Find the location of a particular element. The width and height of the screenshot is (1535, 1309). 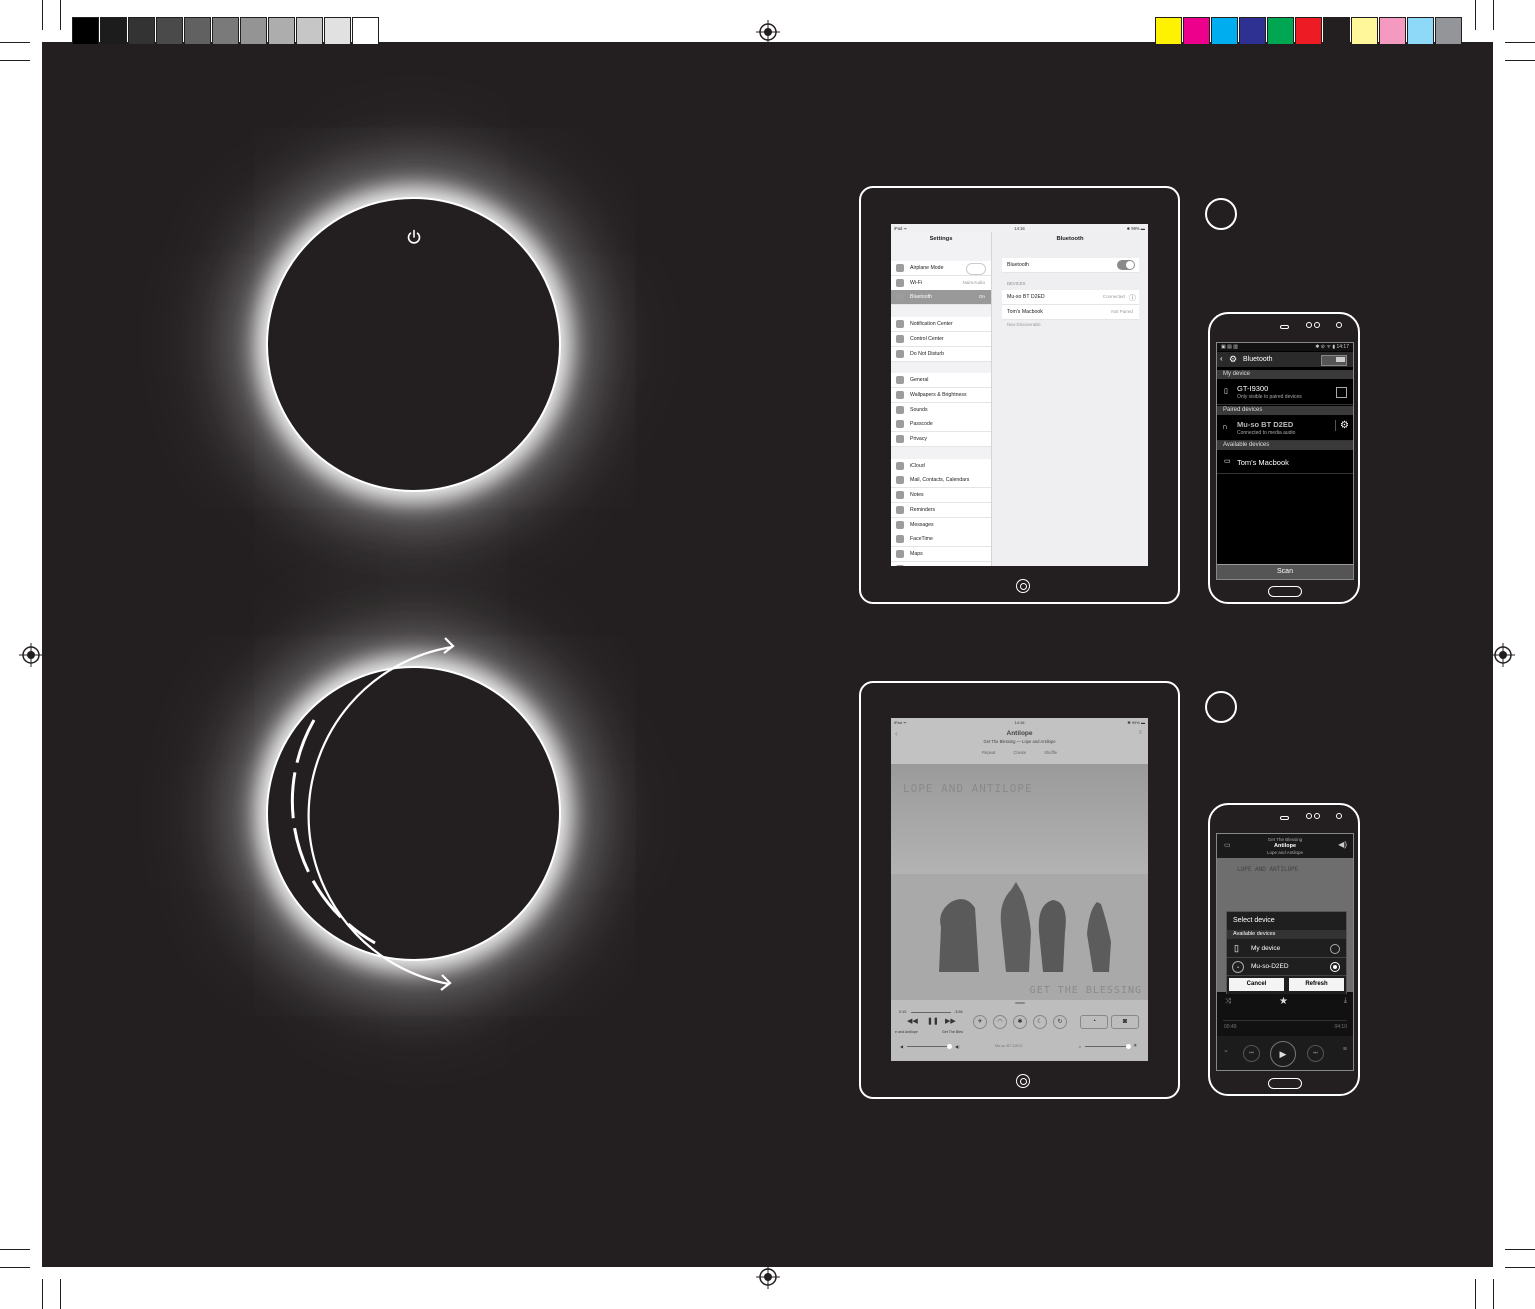

settings-item: Mail, Contacts, Calendars is located at coordinates (941, 481).